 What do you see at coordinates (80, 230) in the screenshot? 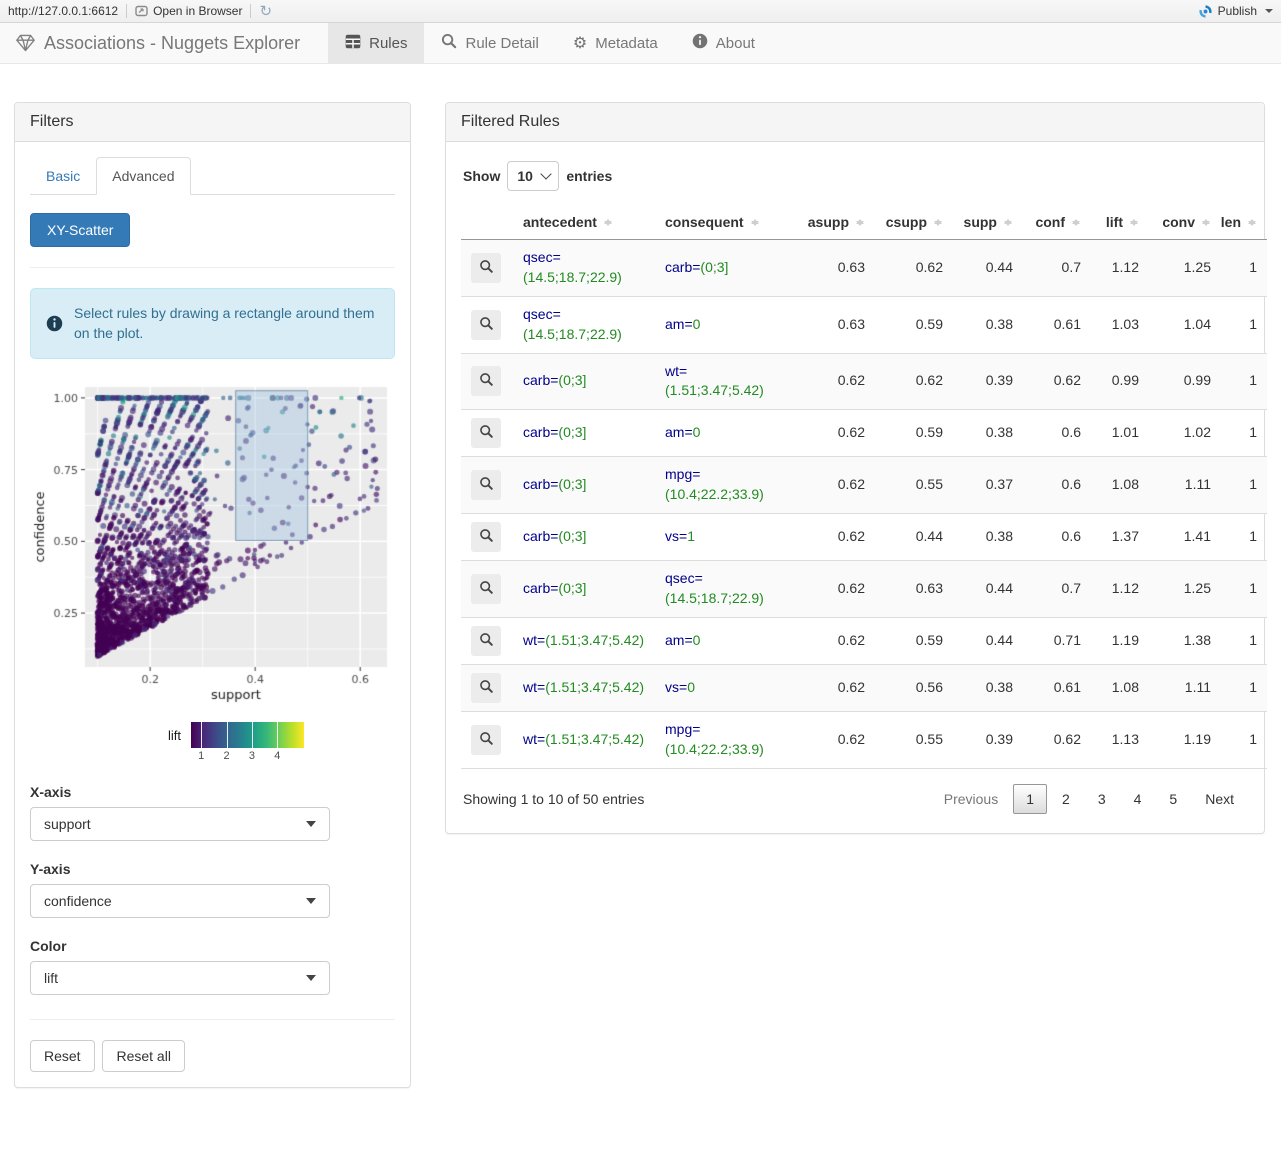
I see `xy-scatter-button: XY-Scatter` at bounding box center [80, 230].